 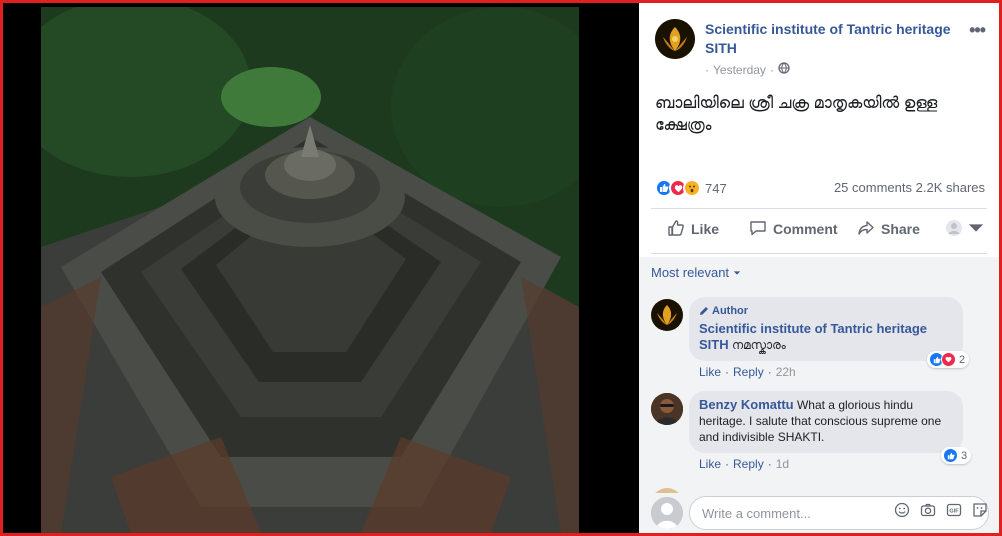 What do you see at coordinates (675, 39) in the screenshot?
I see `page-avatar` at bounding box center [675, 39].